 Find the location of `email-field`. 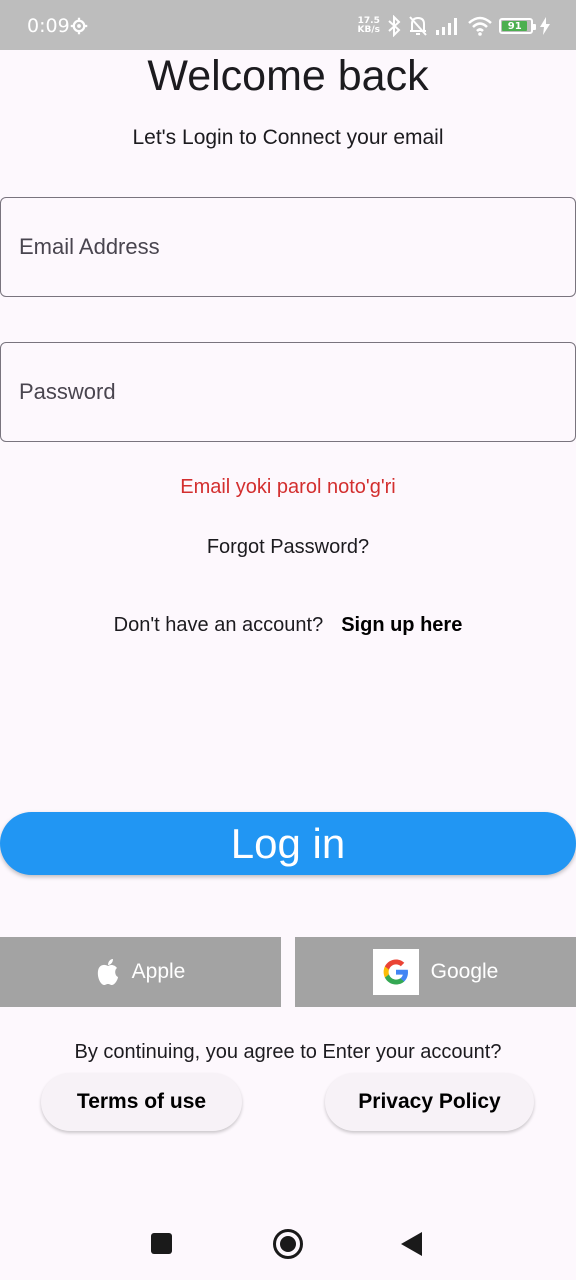

email-field is located at coordinates (288, 247).